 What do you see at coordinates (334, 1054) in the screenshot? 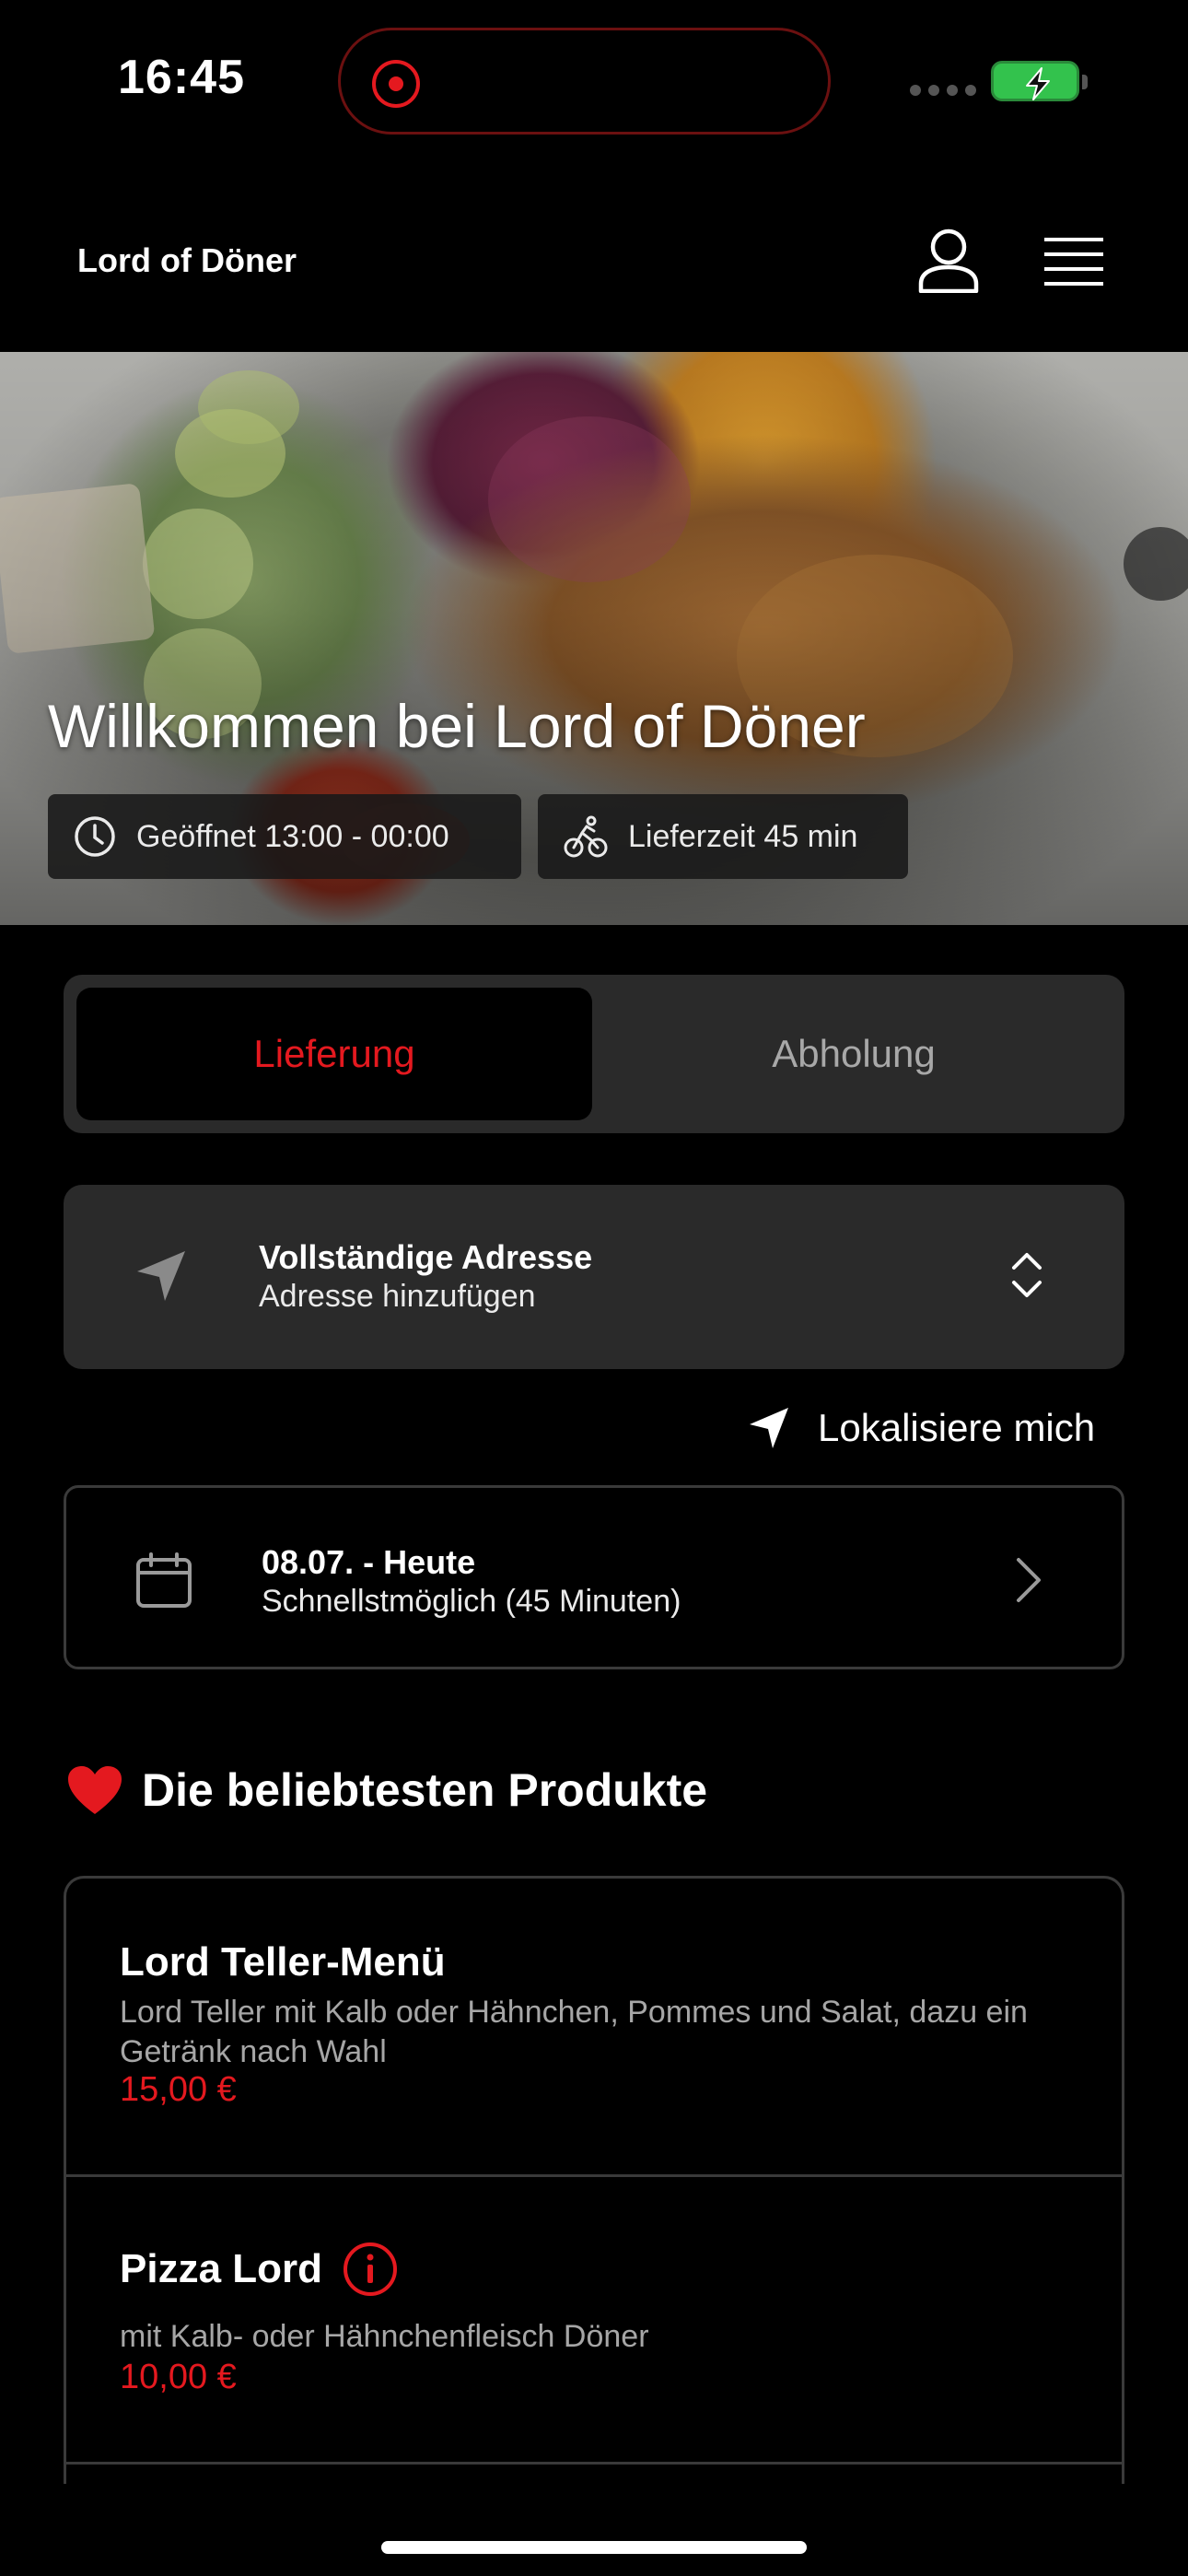
I see `tab-lieferung: Lieferung` at bounding box center [334, 1054].